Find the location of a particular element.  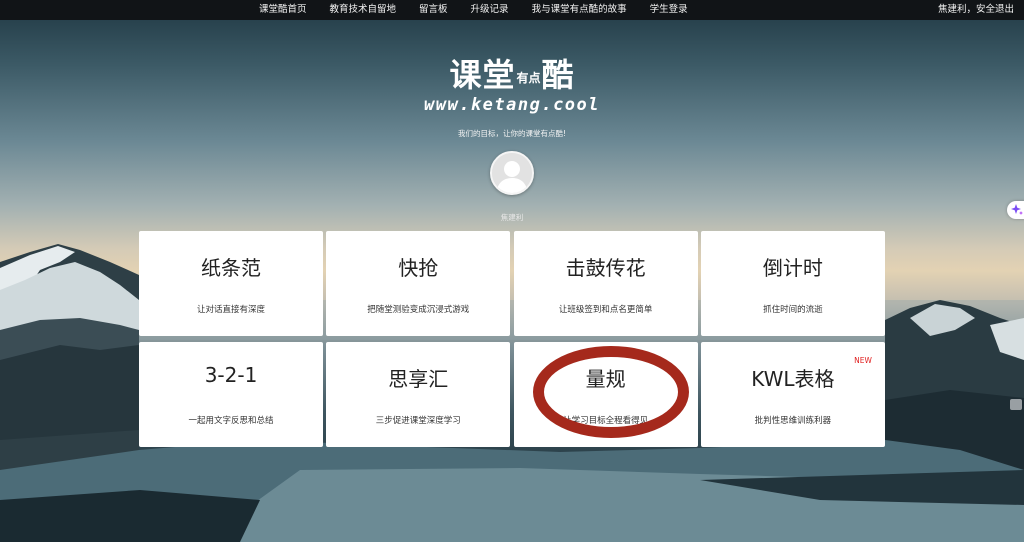

card-title: 纸条范 is located at coordinates (231, 268).